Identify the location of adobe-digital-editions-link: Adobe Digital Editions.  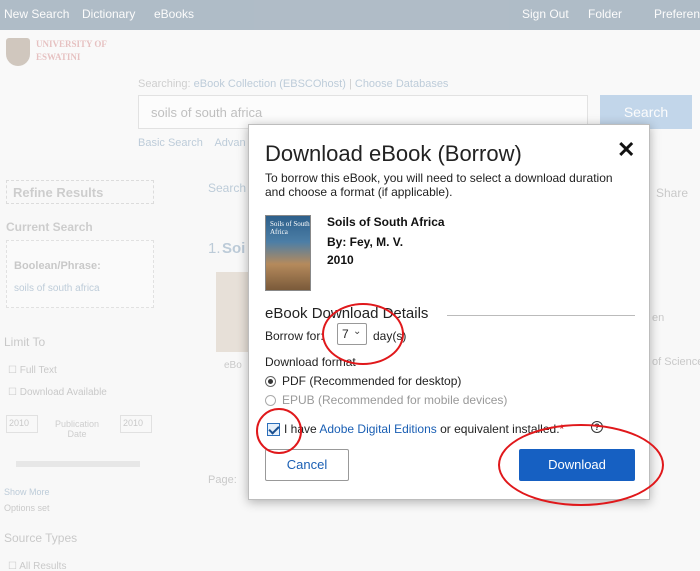
(377, 429).